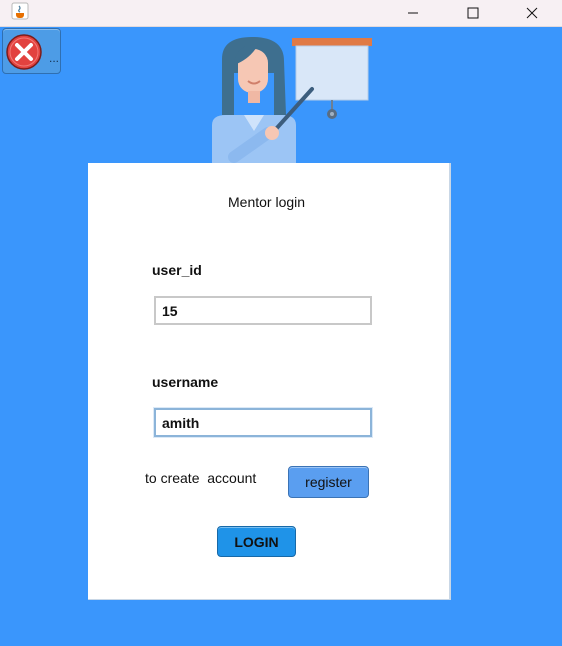 The image size is (562, 646). What do you see at coordinates (328, 482) in the screenshot?
I see `register-button: register` at bounding box center [328, 482].